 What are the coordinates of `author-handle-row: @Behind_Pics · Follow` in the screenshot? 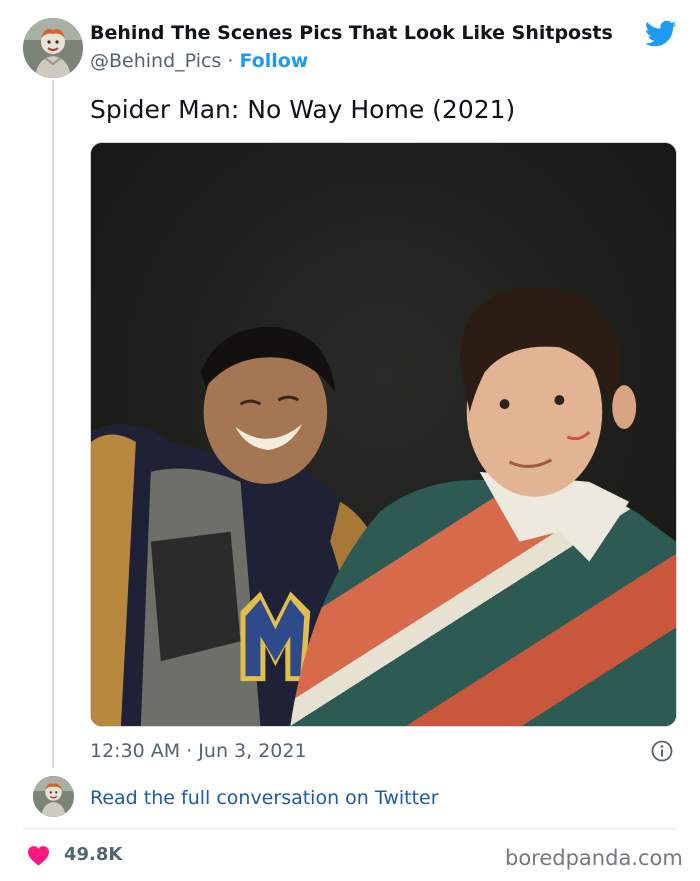 It's located at (199, 61).